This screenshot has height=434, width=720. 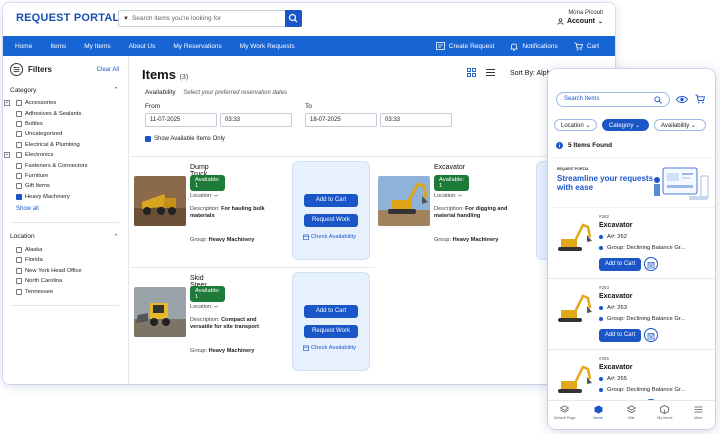 What do you see at coordinates (40, 69) in the screenshot?
I see `filters-title: Filters` at bounding box center [40, 69].